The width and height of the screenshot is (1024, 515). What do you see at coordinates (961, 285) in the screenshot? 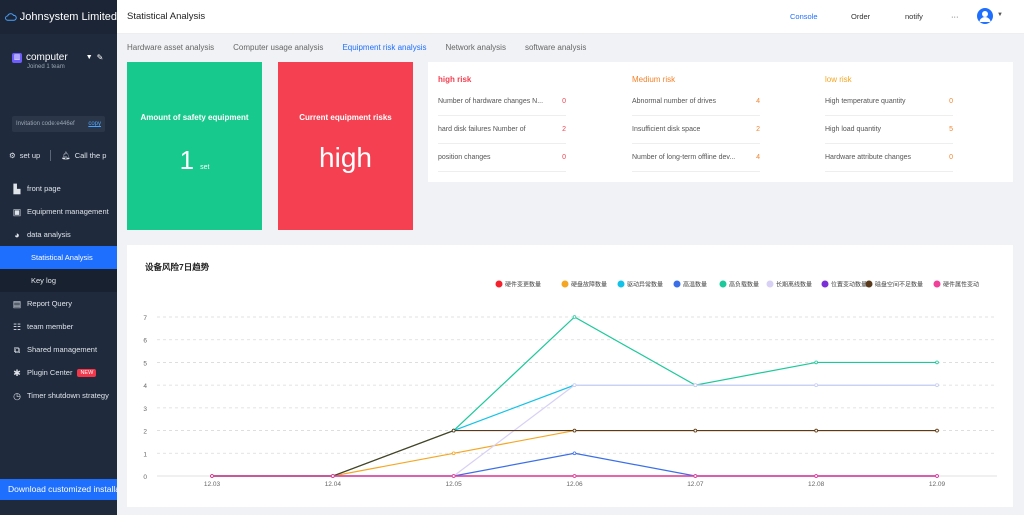
I see `legend-label: 硬件属性变动` at bounding box center [961, 285].